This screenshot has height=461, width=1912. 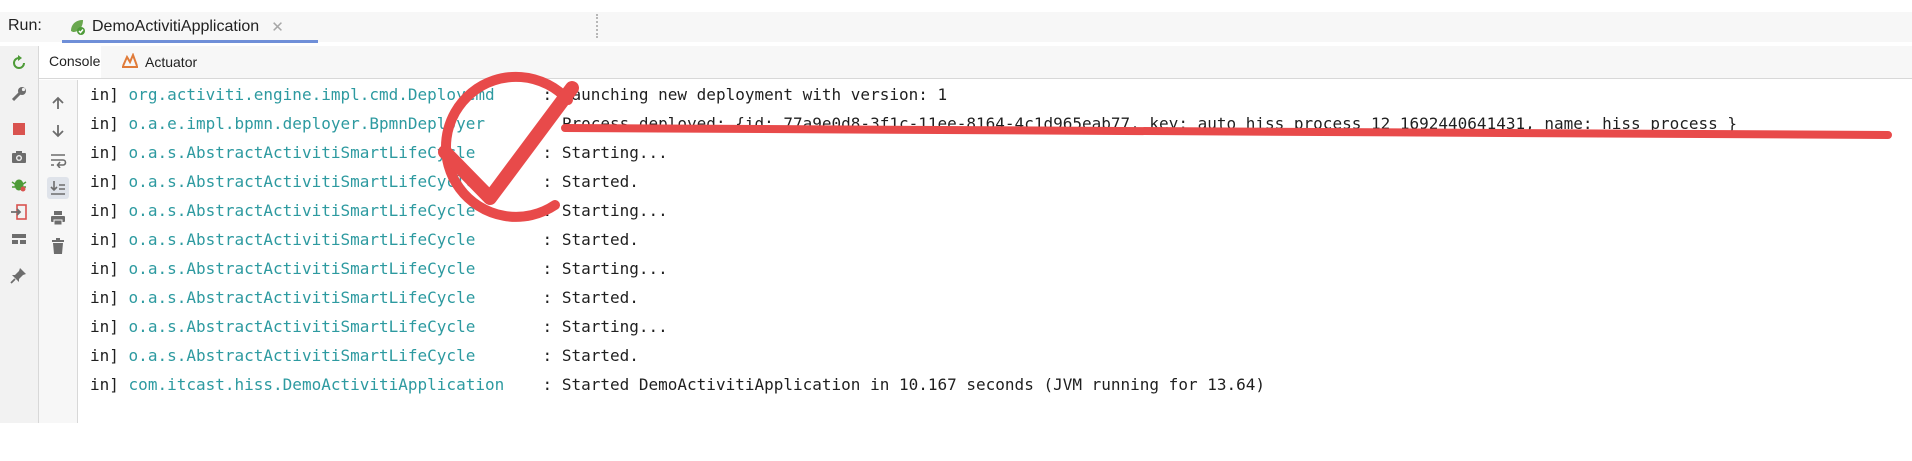 I want to click on logger-name: com.itcast.hiss.DemoActivitiApplication, so click(x=316, y=384).